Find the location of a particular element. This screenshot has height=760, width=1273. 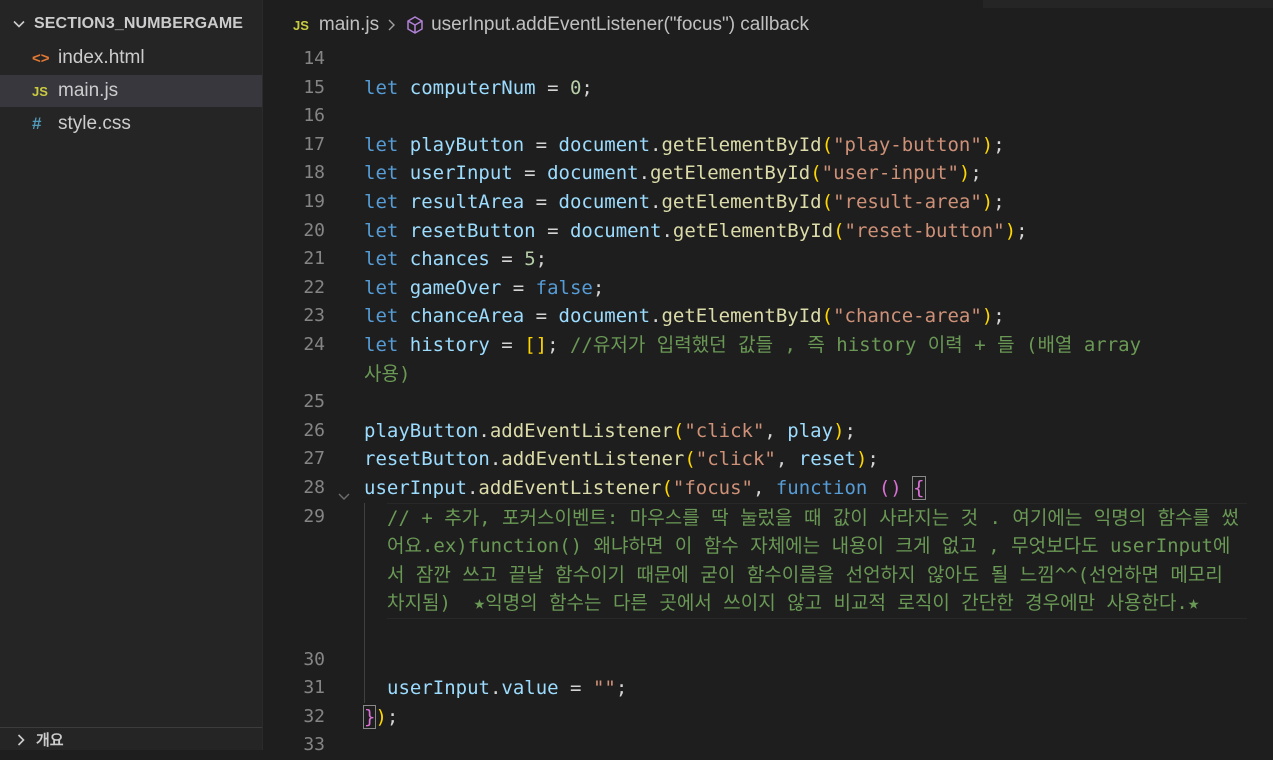

line-number: 26 is located at coordinates (314, 430).